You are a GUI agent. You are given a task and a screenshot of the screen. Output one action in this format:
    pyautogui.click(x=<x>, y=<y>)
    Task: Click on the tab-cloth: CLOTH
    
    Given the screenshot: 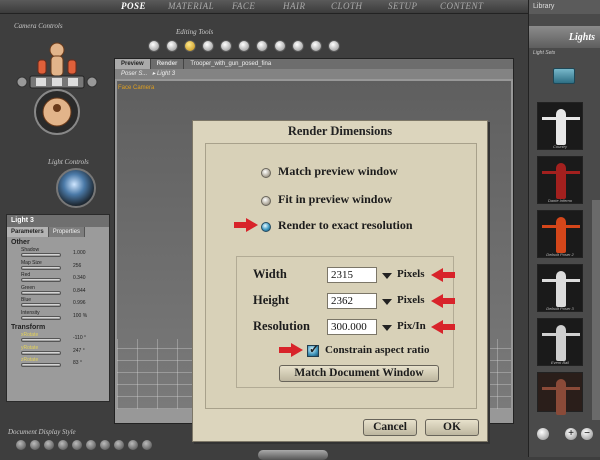 What is the action you would take?
    pyautogui.click(x=347, y=6)
    